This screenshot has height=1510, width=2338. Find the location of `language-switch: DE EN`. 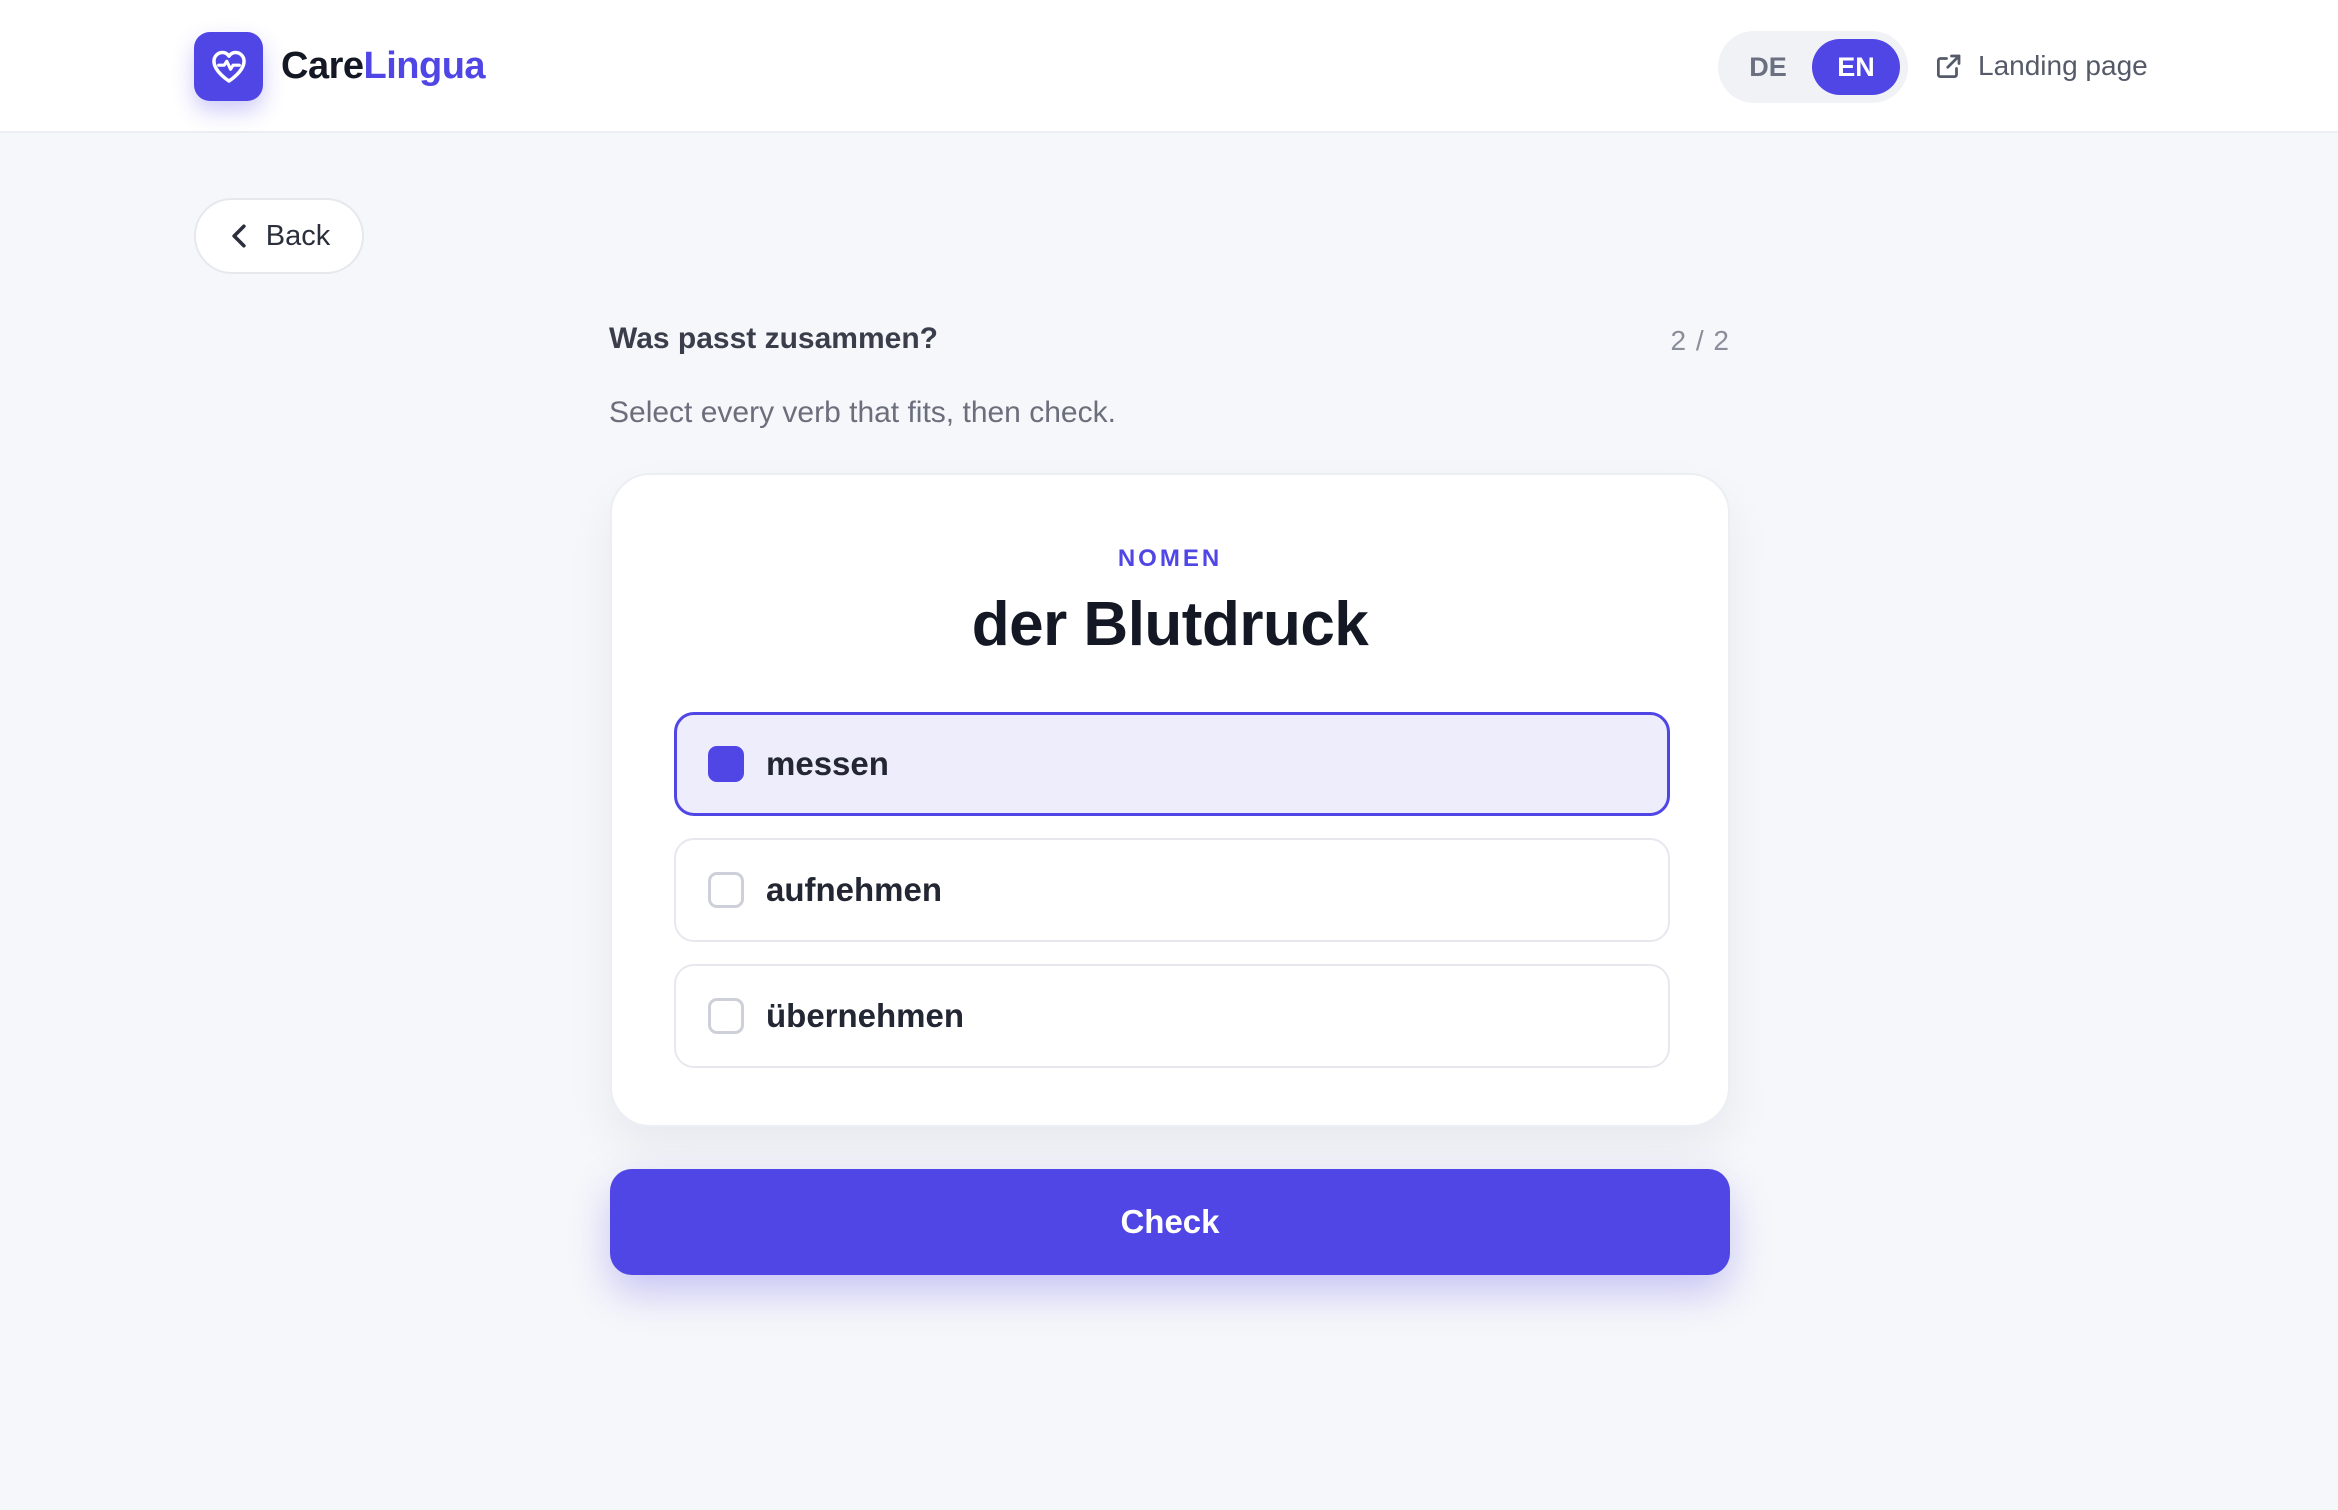

language-switch: DE EN is located at coordinates (1813, 67).